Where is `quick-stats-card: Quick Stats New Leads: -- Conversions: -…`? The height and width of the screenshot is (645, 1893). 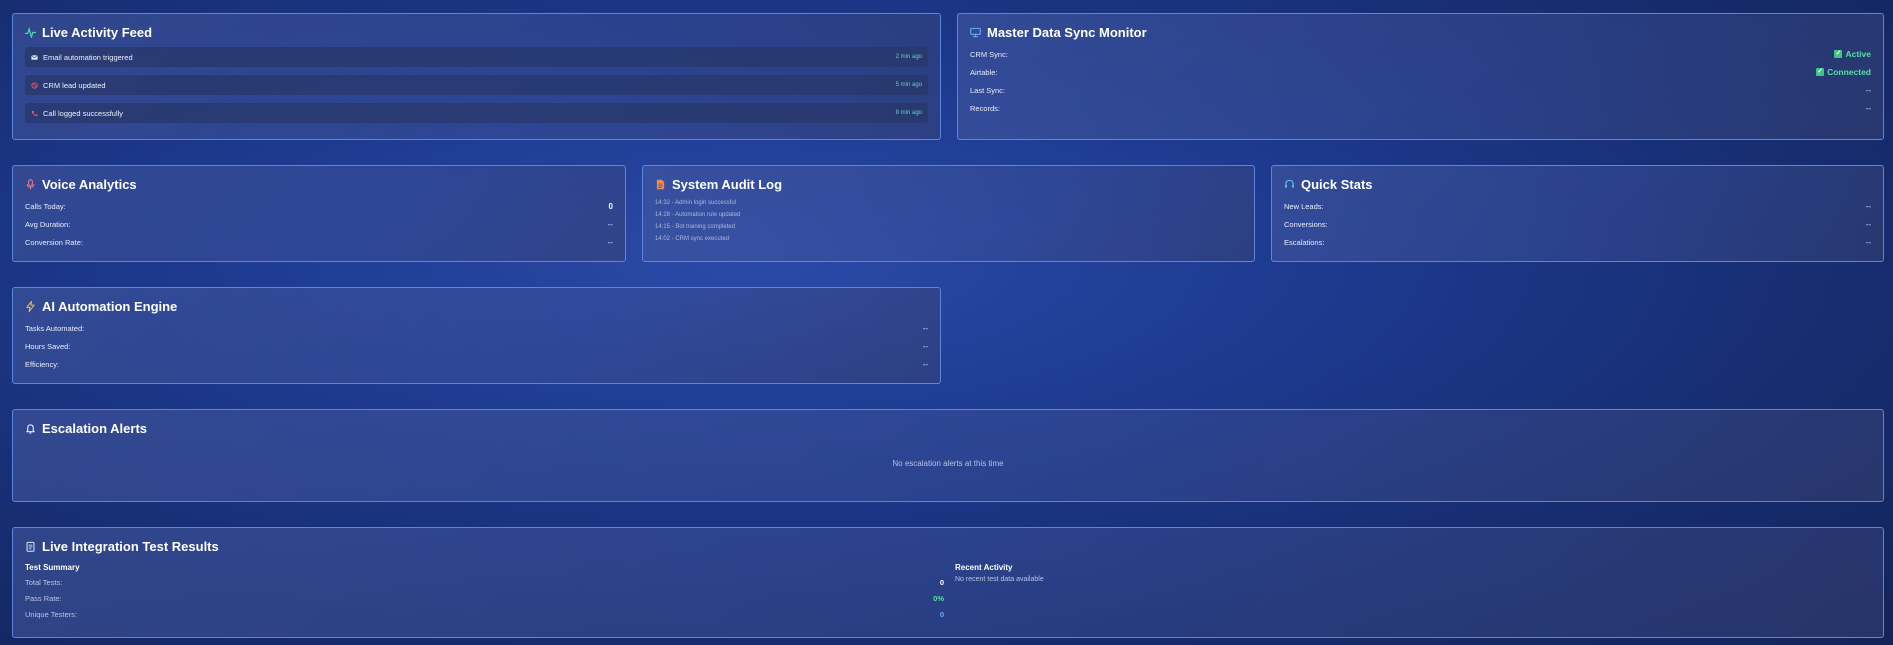 quick-stats-card: Quick Stats New Leads: -- Conversions: -… is located at coordinates (1577, 213).